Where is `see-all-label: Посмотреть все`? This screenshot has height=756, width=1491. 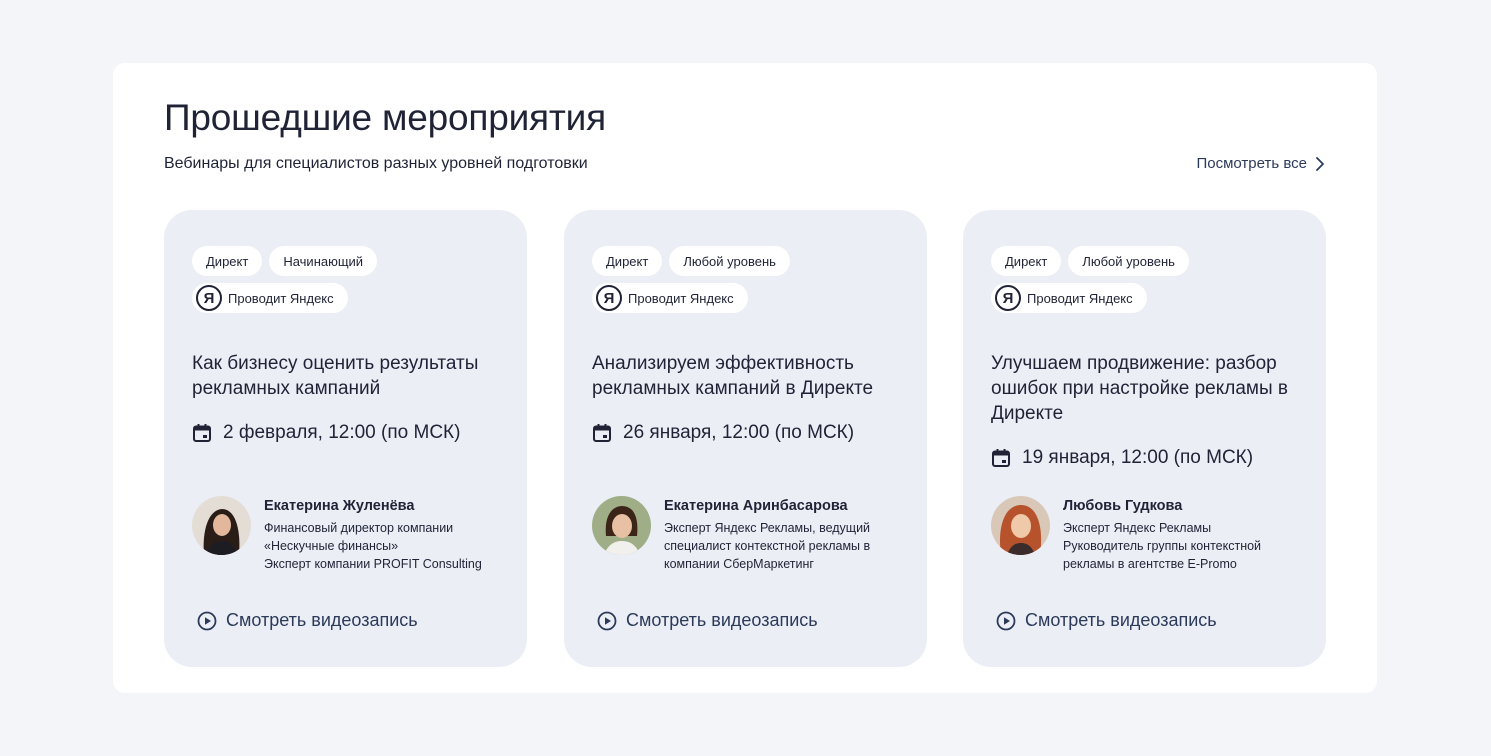
see-all-label: Посмотреть все is located at coordinates (1251, 163).